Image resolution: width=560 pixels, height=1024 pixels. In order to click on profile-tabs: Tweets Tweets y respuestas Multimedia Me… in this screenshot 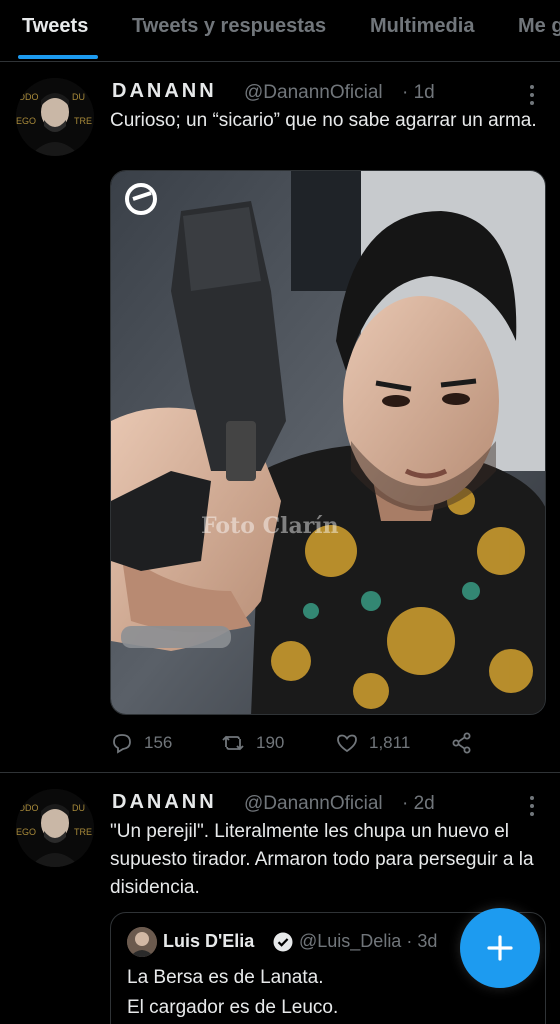, I will do `click(280, 31)`.